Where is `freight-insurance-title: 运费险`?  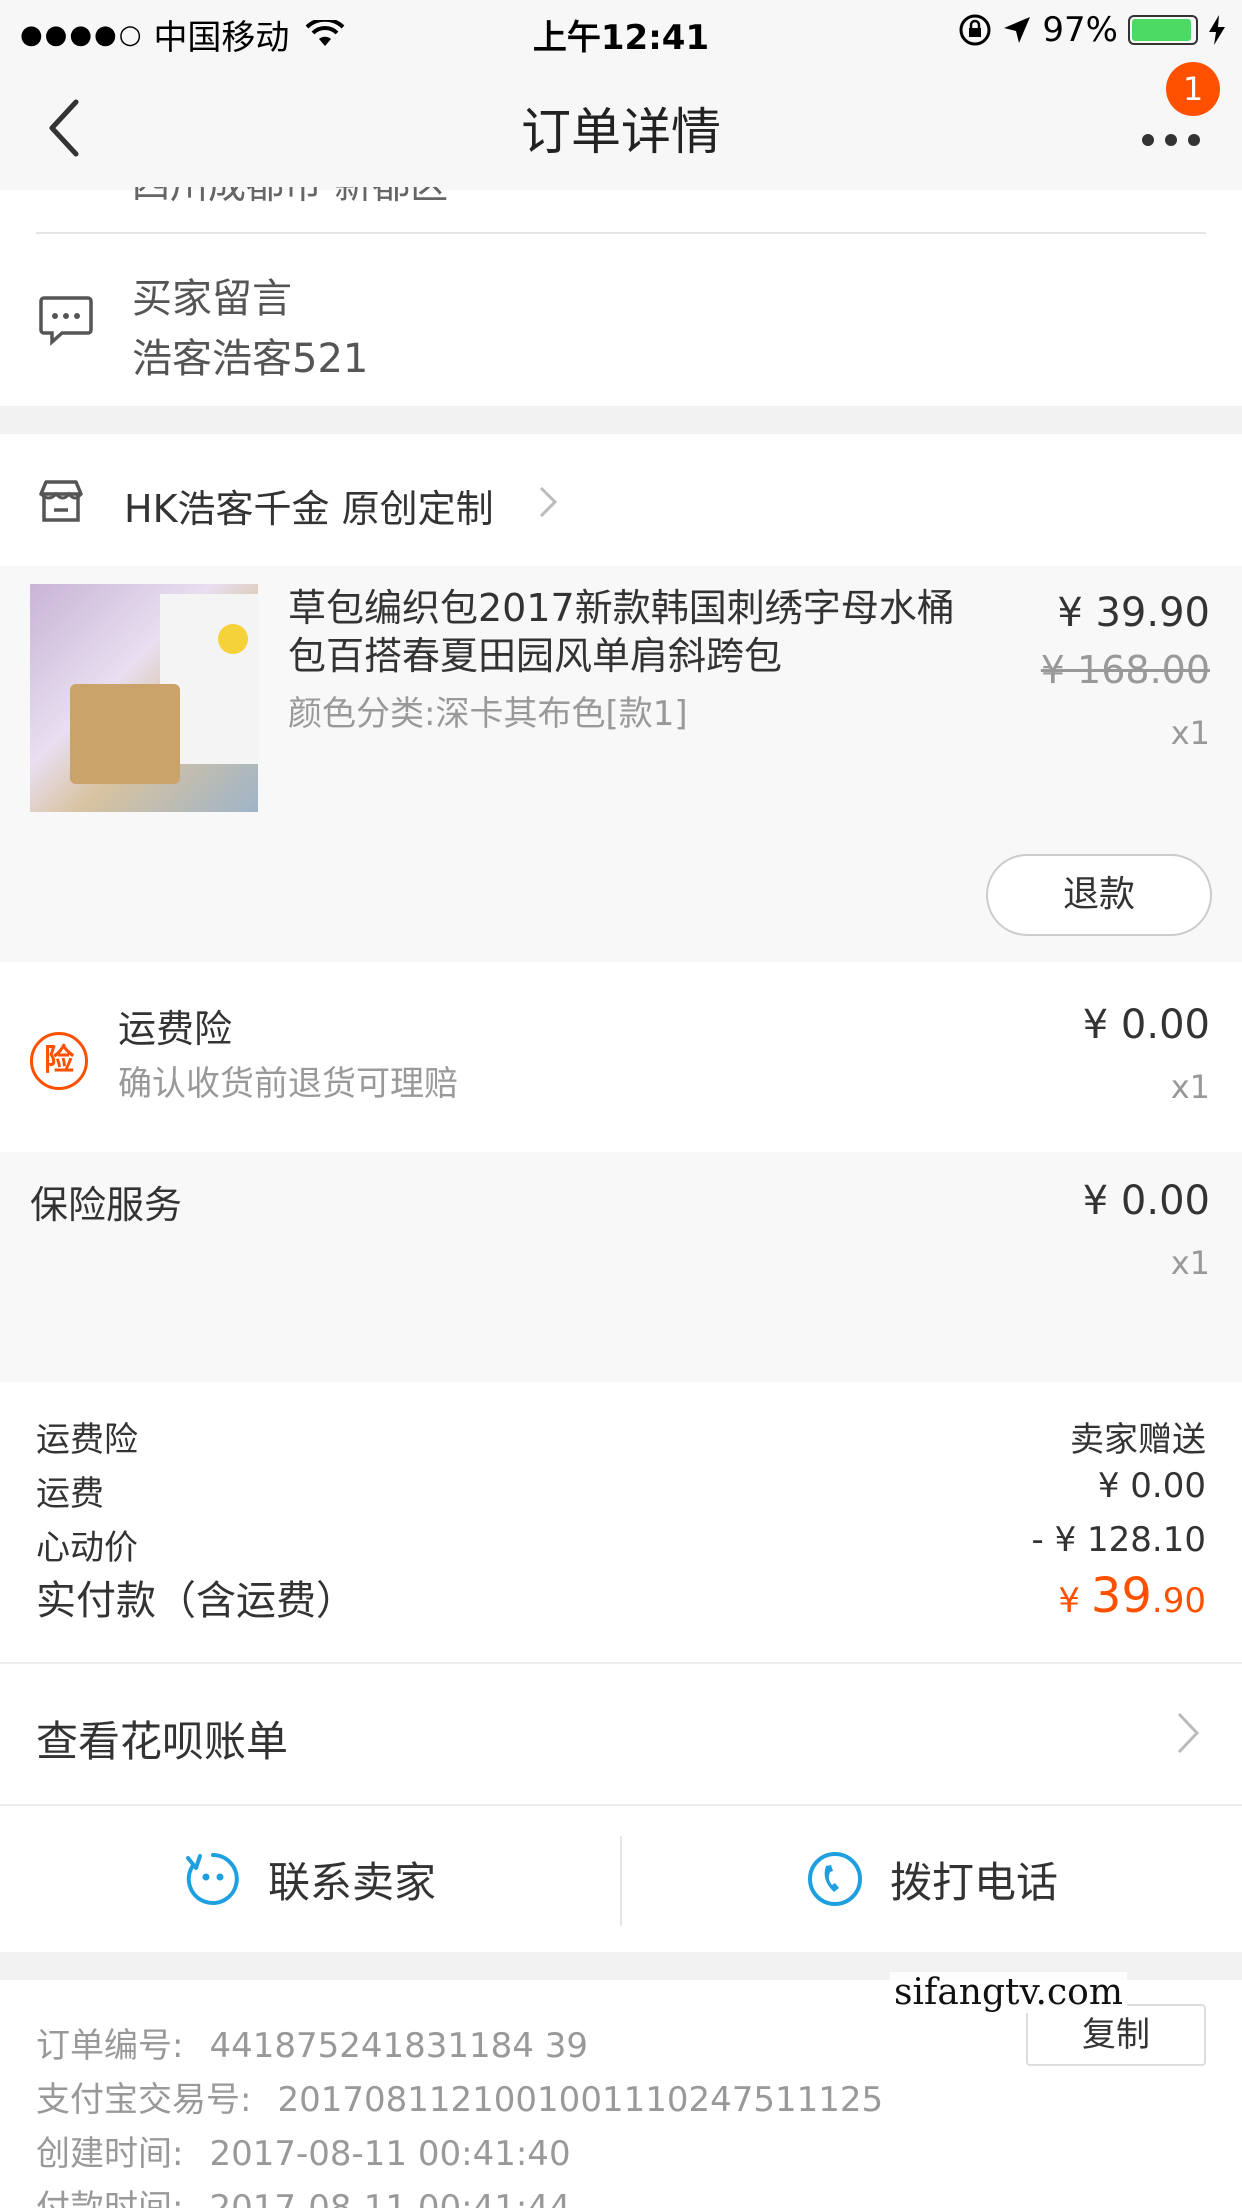 freight-insurance-title: 运费险 is located at coordinates (175, 1029).